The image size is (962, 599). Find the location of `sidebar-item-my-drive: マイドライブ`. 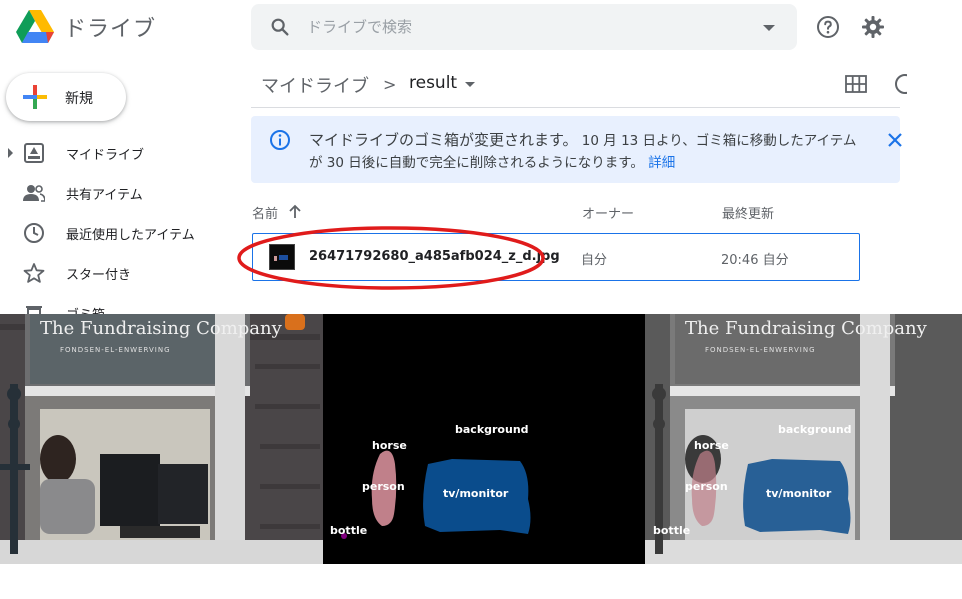

sidebar-item-my-drive: マイドライブ is located at coordinates (115, 153).